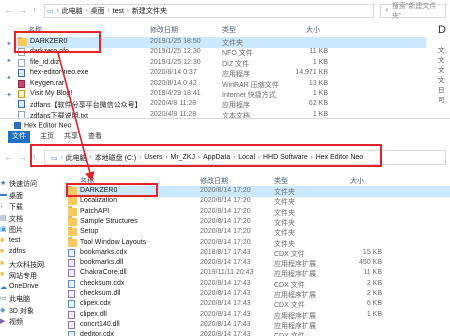 The height and width of the screenshot is (336, 450). I want to click on file-type: CDX 文件, so click(289, 333).